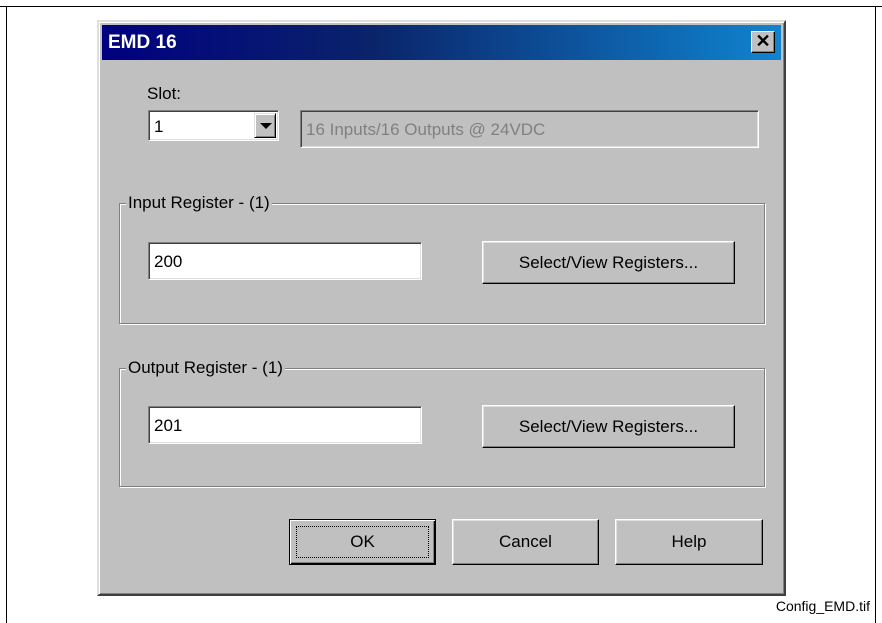 The width and height of the screenshot is (882, 623). What do you see at coordinates (285, 261) in the screenshot?
I see `input-register-field: 200` at bounding box center [285, 261].